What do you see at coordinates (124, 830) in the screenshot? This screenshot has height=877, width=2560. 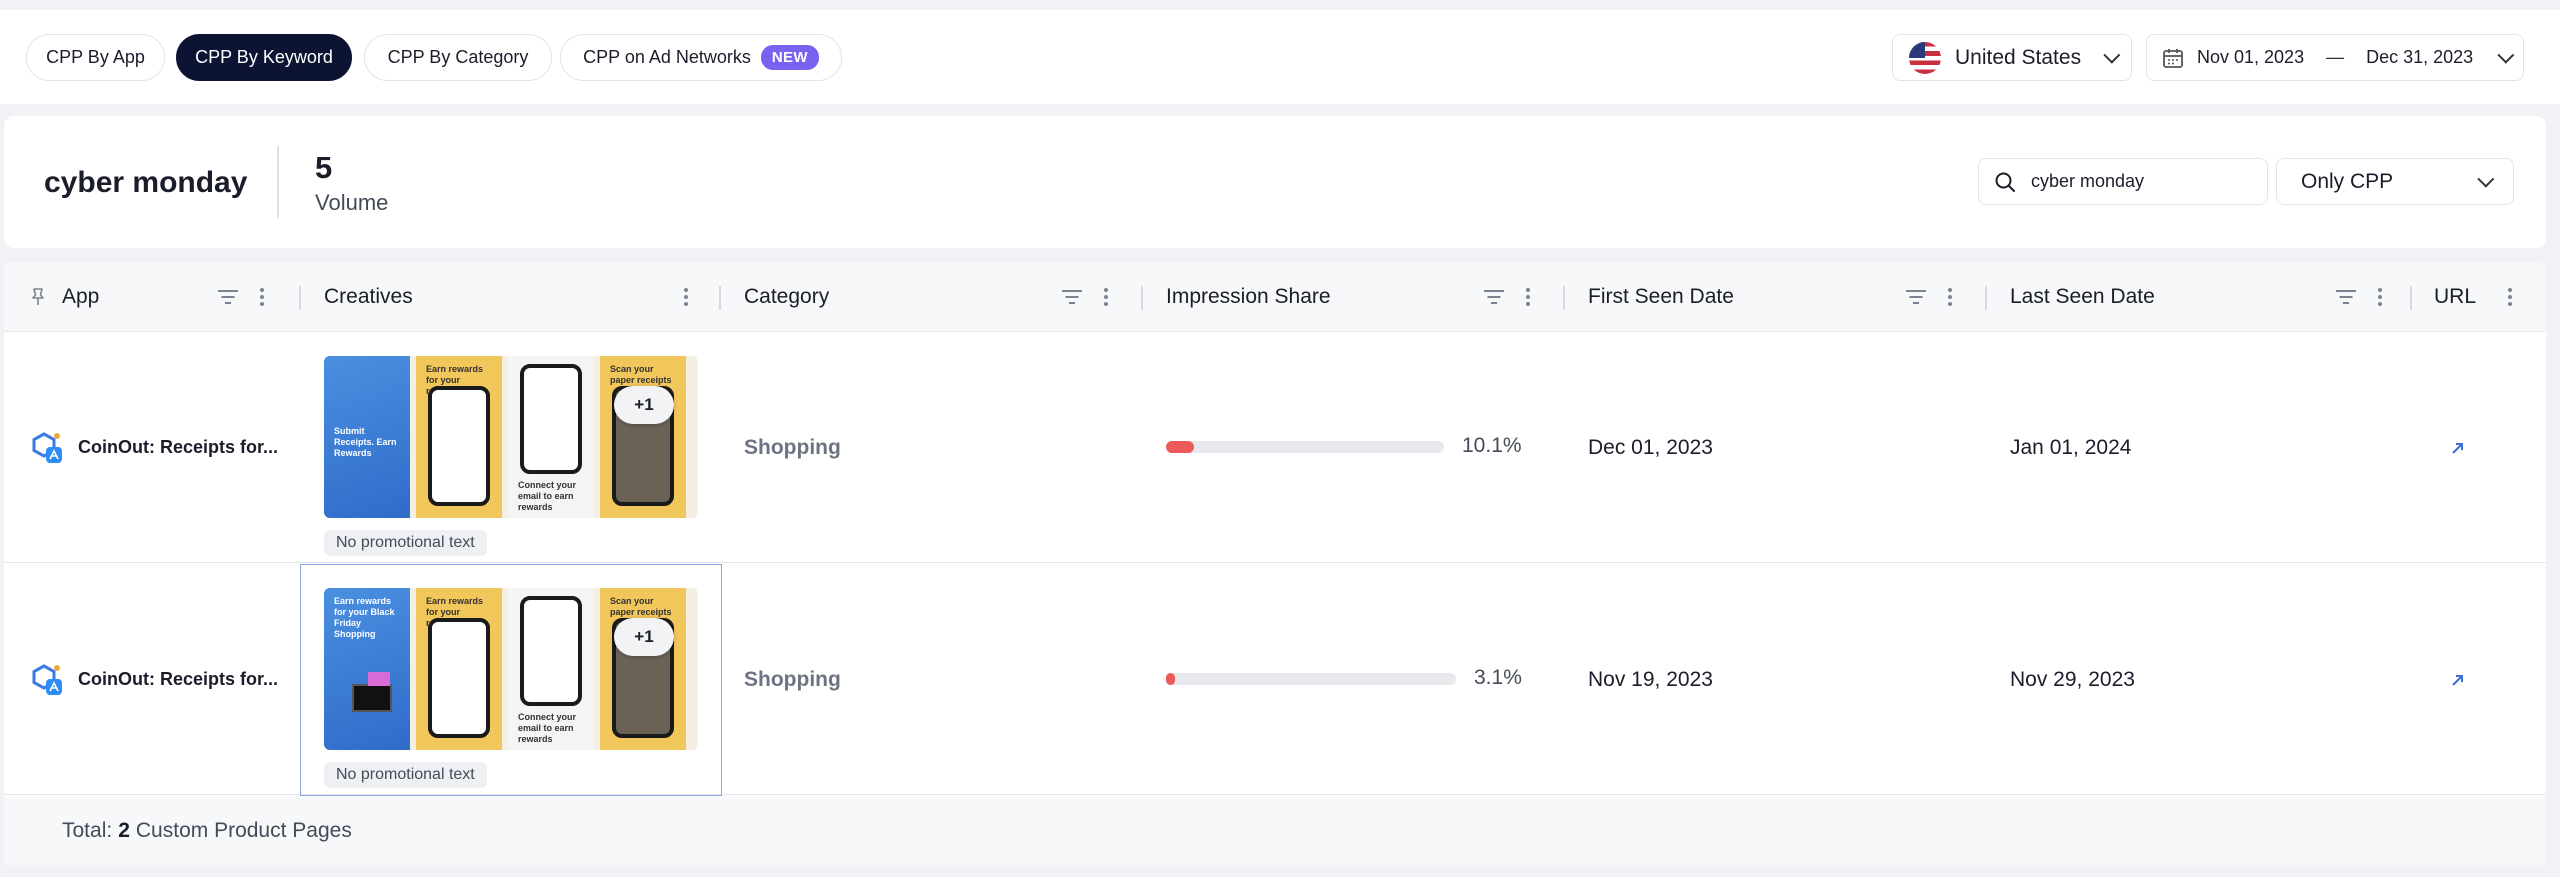 I see `total-count: 2` at bounding box center [124, 830].